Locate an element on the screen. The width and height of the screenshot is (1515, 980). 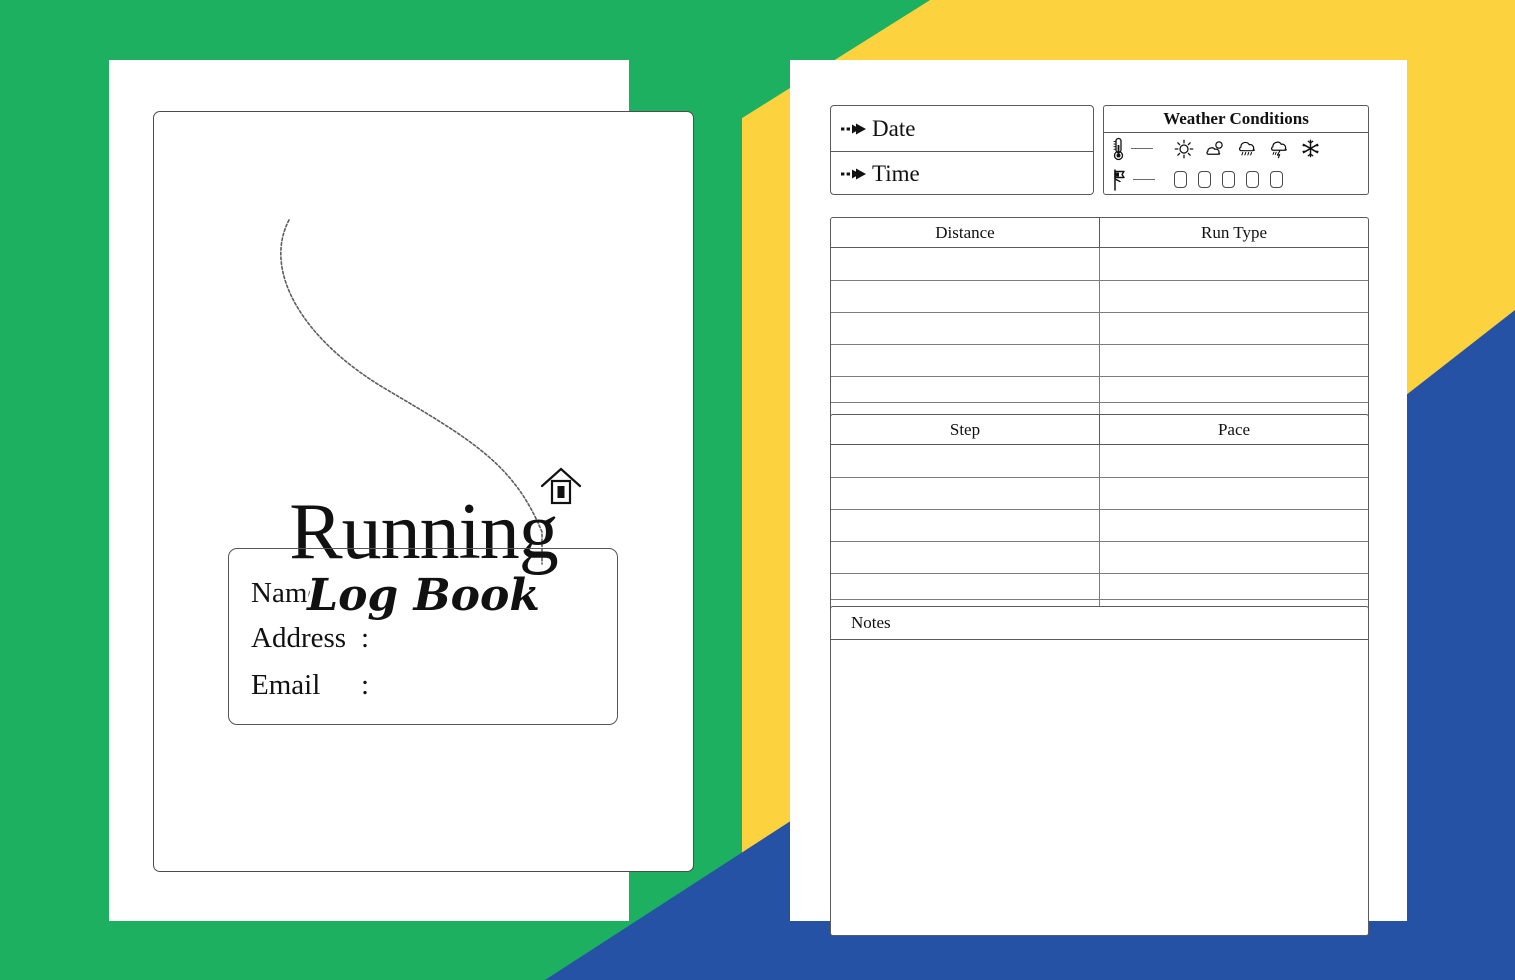
wind-meta is located at coordinates (1138, 180).